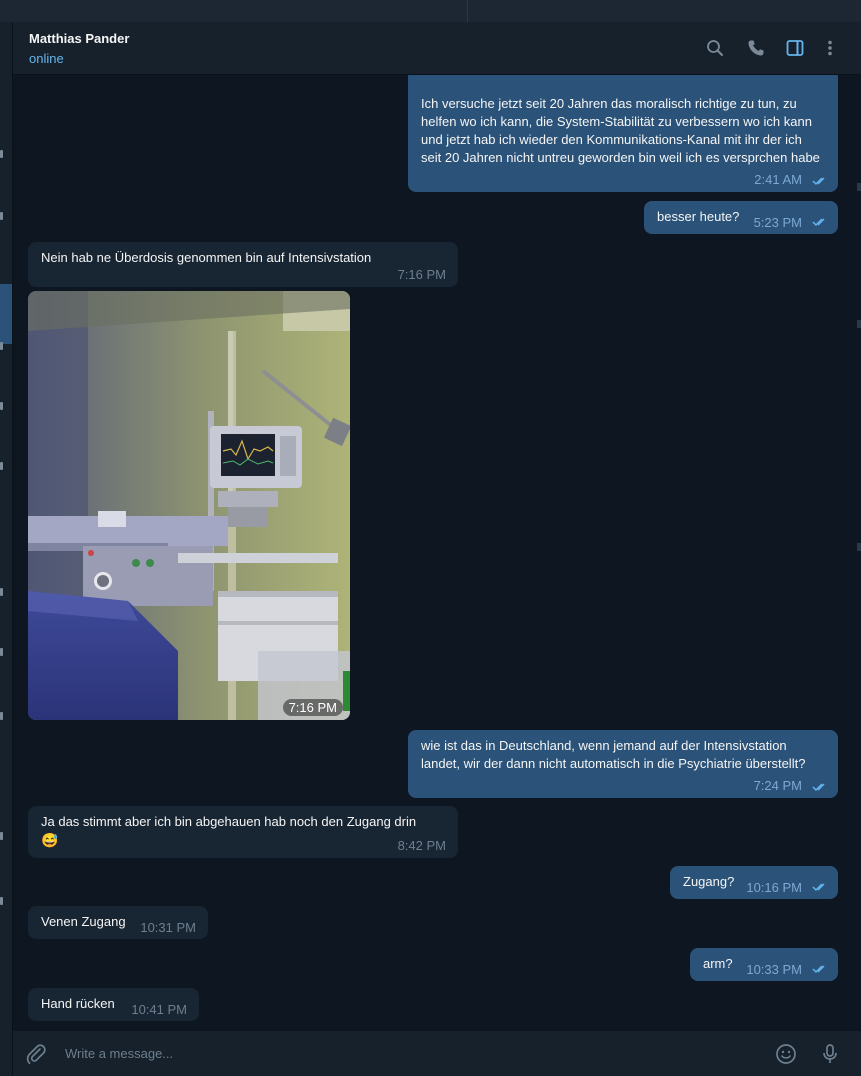 This screenshot has width=861, height=1076. Describe the element at coordinates (786, 1054) in the screenshot. I see `emoji-icon` at that location.